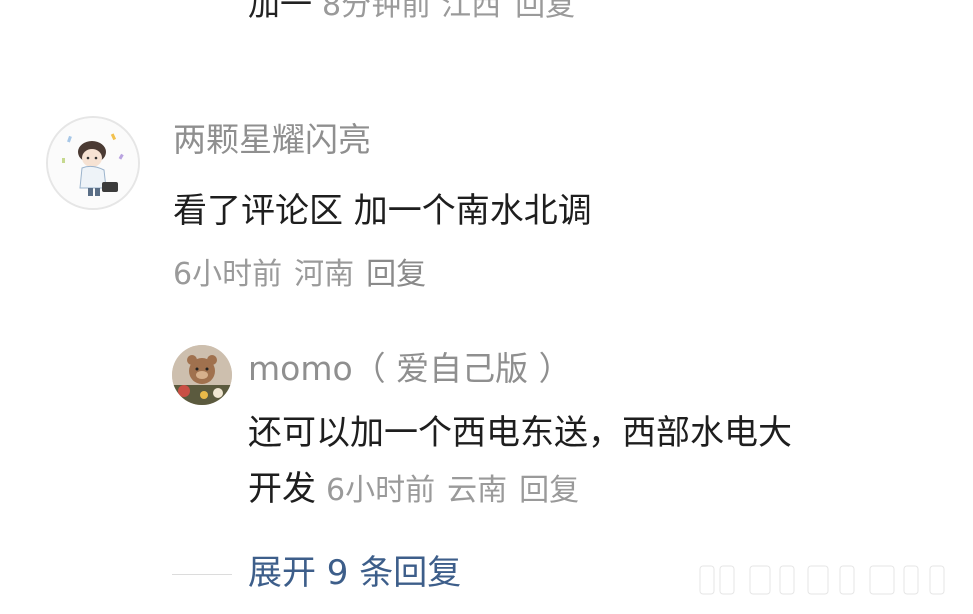  I want to click on prev-comment: 加一 8分钟前 江西 回复, so click(411, 13).